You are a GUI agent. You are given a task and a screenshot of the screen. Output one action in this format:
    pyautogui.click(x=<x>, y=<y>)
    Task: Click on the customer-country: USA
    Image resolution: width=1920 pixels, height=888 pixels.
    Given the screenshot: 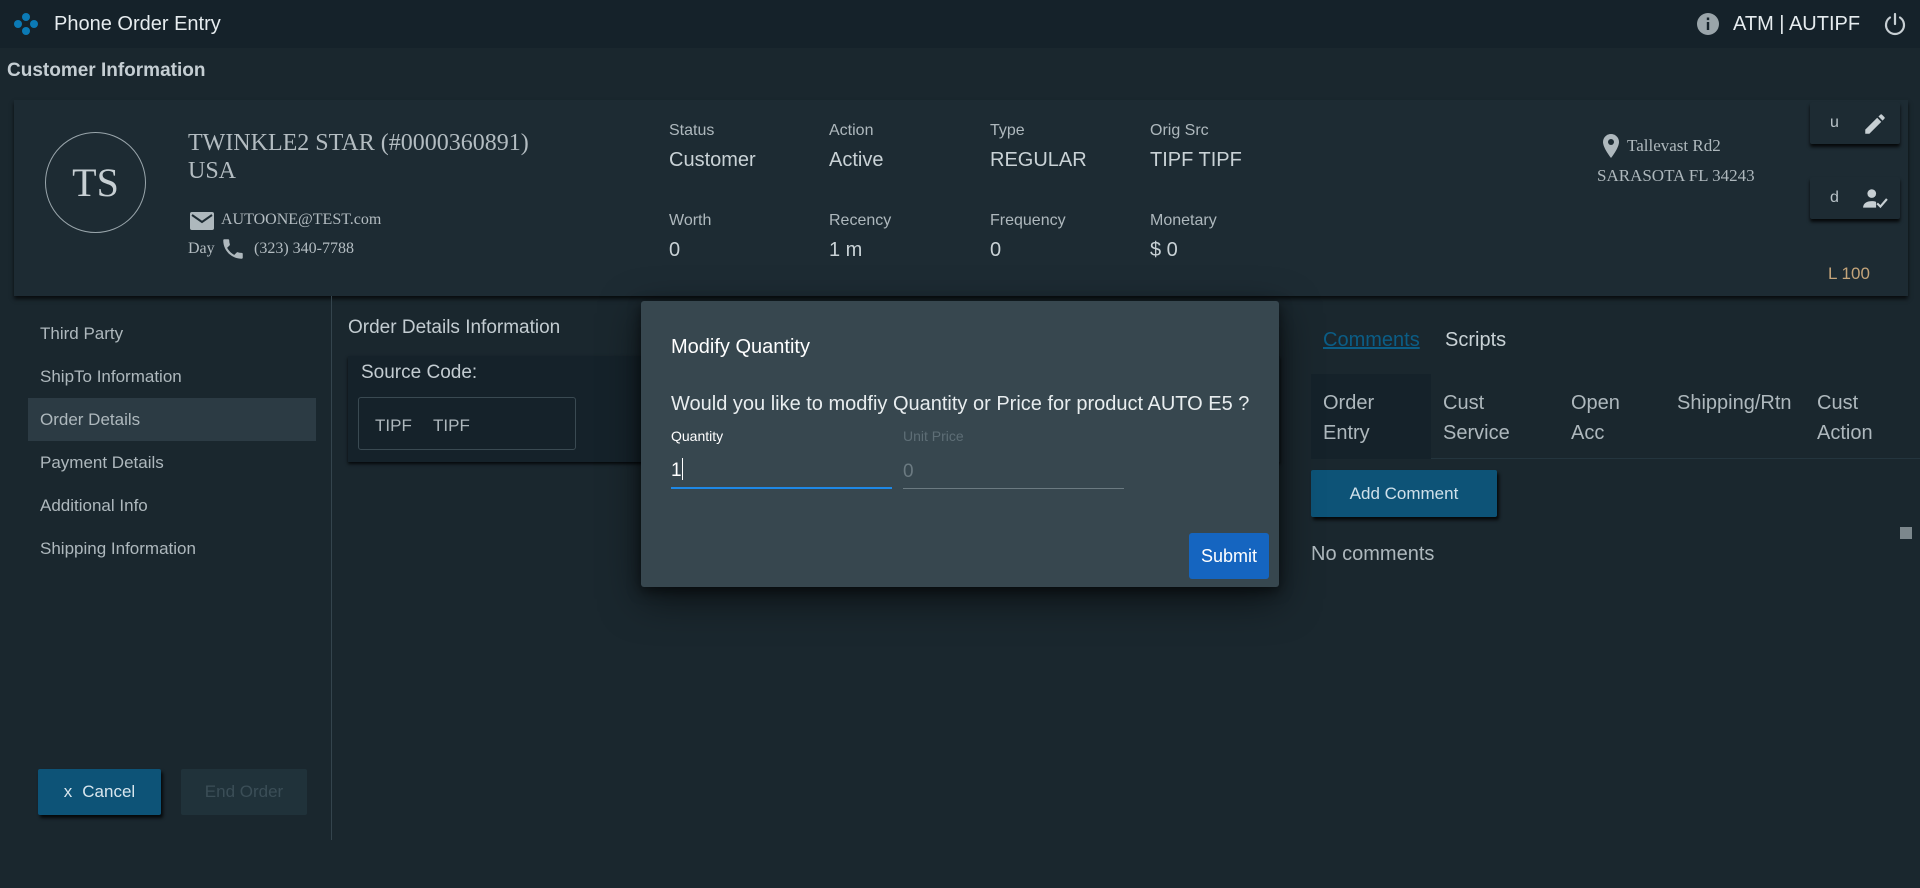 What is the action you would take?
    pyautogui.click(x=212, y=171)
    